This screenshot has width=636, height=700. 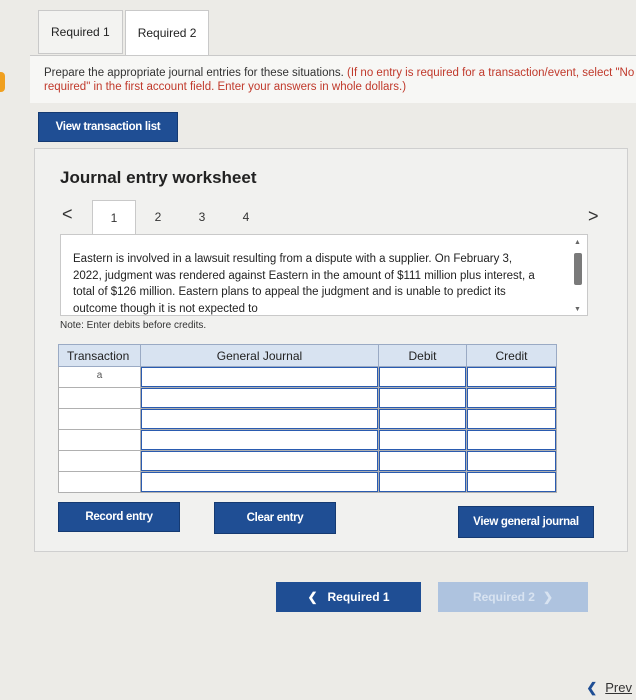 I want to click on next-required-button: Required 2 ❯, so click(x=513, y=597).